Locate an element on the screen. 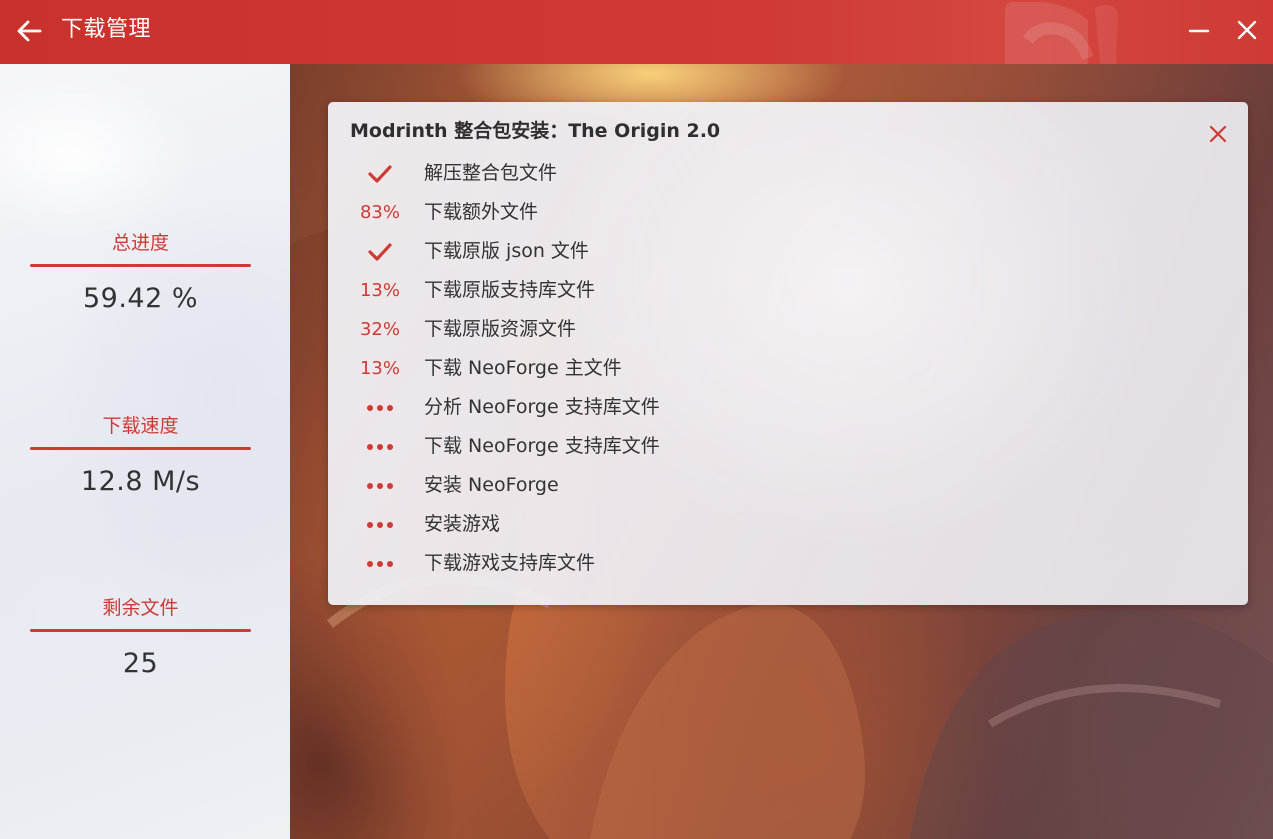 This screenshot has width=1273, height=839. total-progress-value: 59.42 % is located at coordinates (140, 298).